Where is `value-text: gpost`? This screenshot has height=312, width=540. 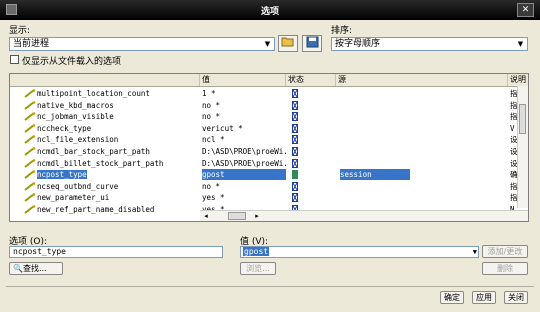 value-text: gpost is located at coordinates (256, 251).